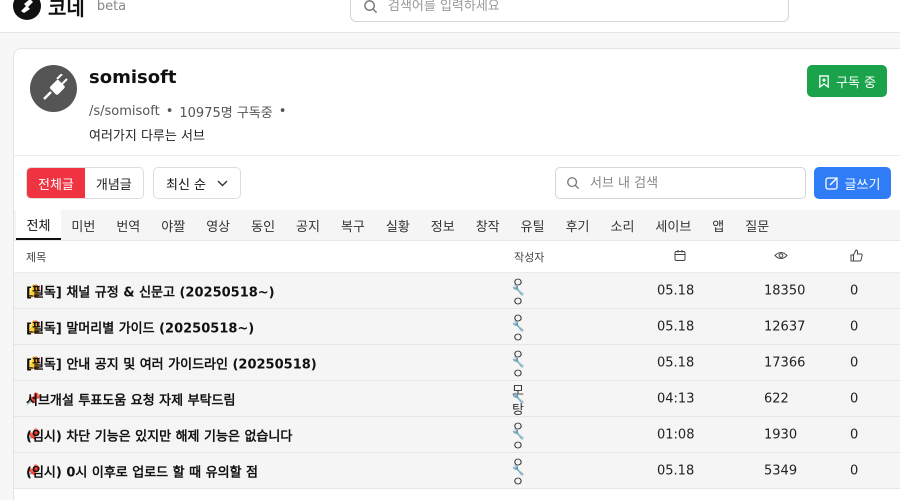  I want to click on tab-item: 창작, so click(487, 225).